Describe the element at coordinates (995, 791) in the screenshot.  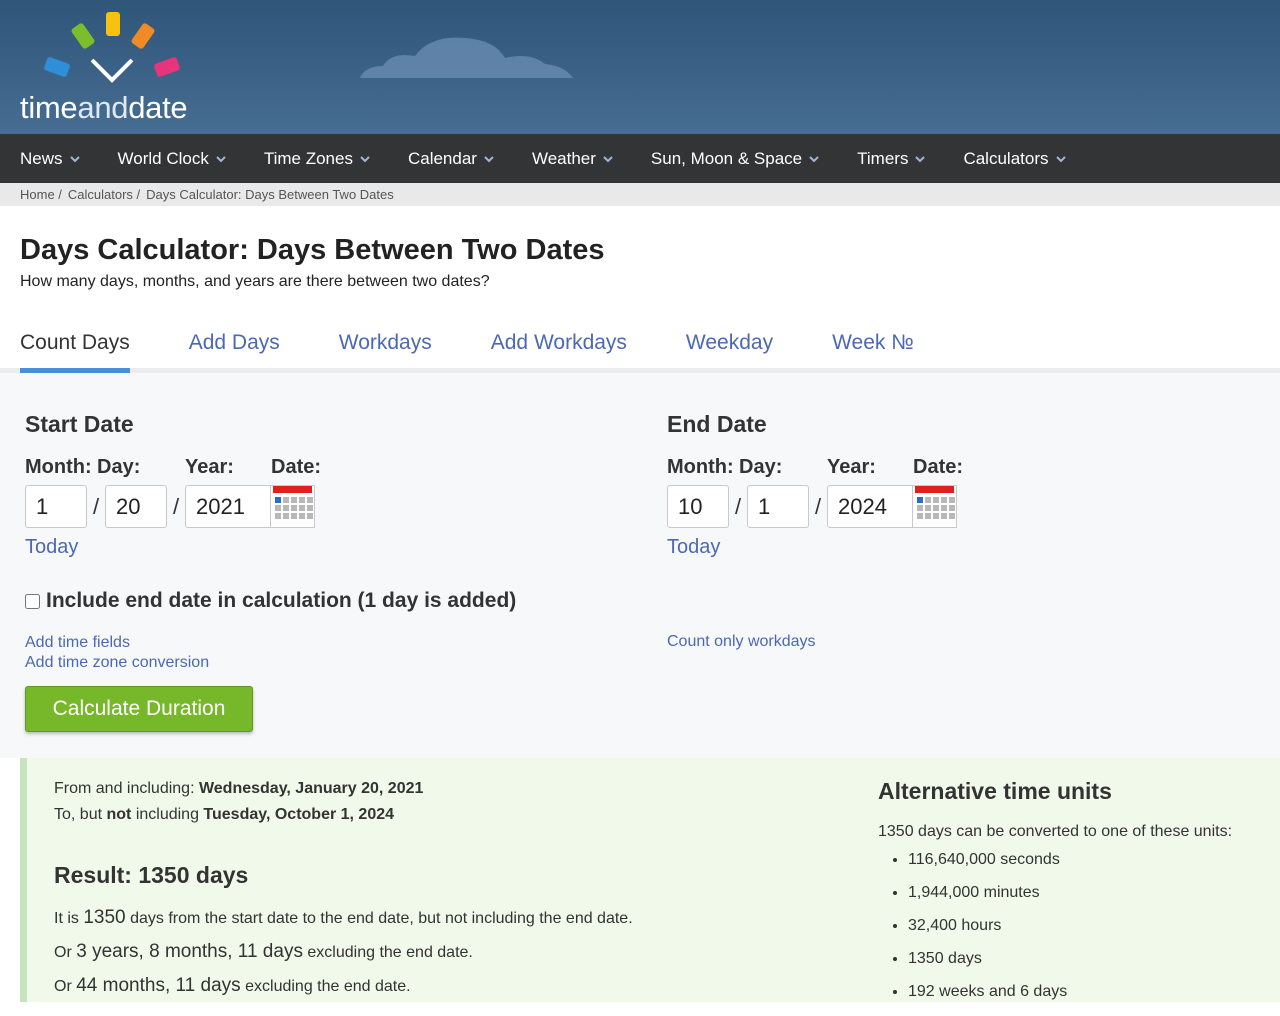
I see `alt-units-heading: Alternative time units` at that location.